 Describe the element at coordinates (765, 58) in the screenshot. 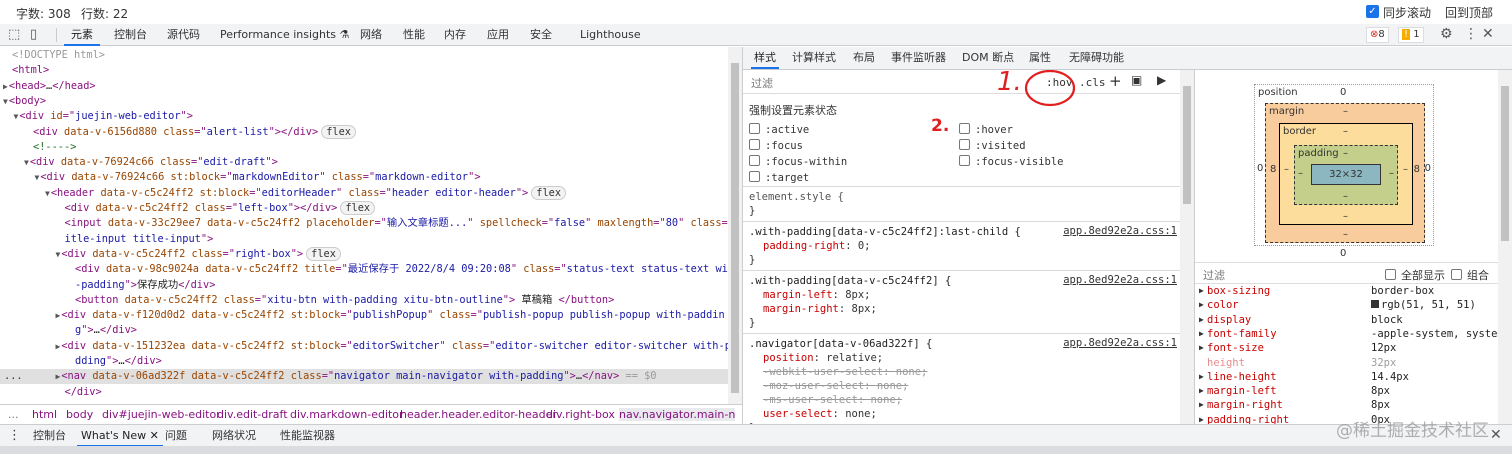

I see `tab-styles: 样式` at that location.